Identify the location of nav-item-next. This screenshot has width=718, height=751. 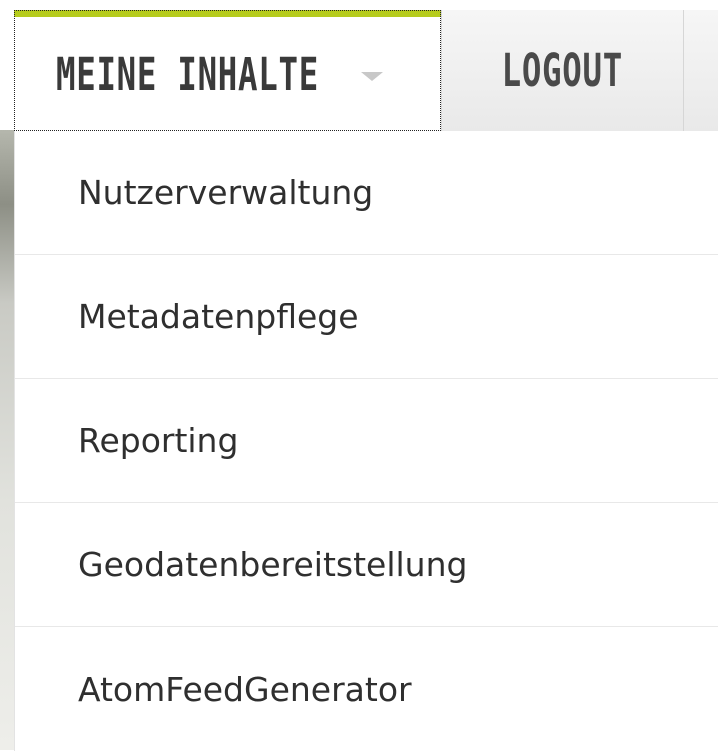
(700, 70).